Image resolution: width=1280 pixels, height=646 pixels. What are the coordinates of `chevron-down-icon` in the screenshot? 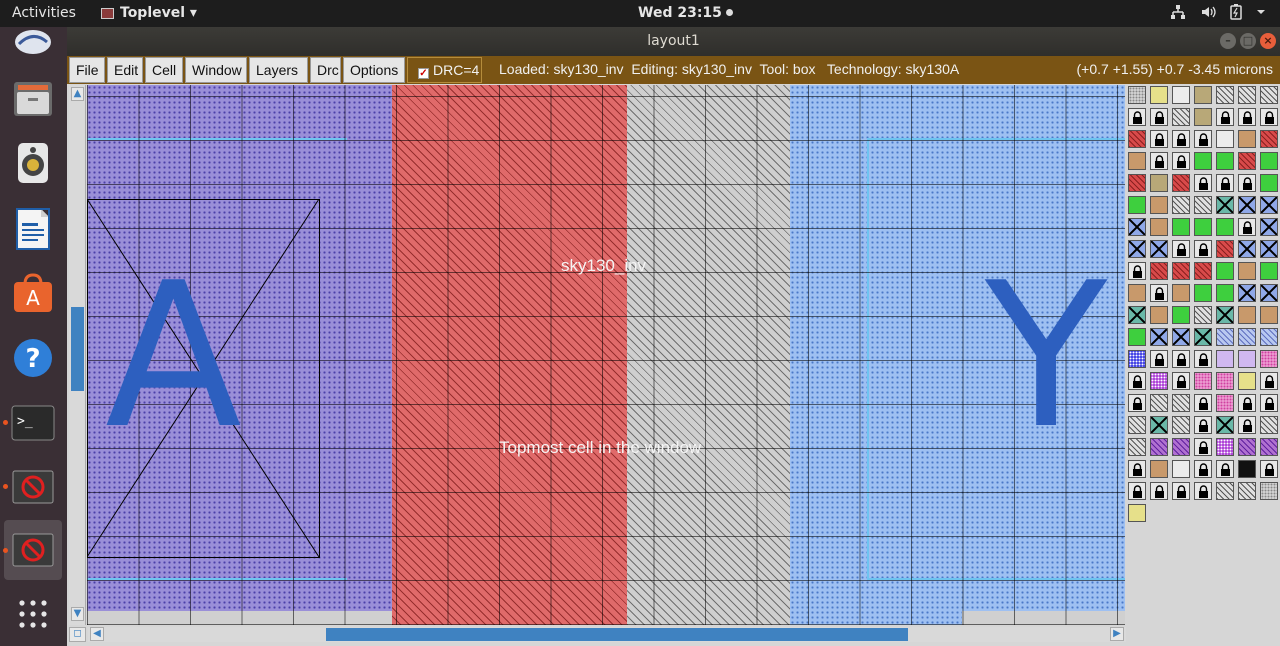 It's located at (1261, 12).